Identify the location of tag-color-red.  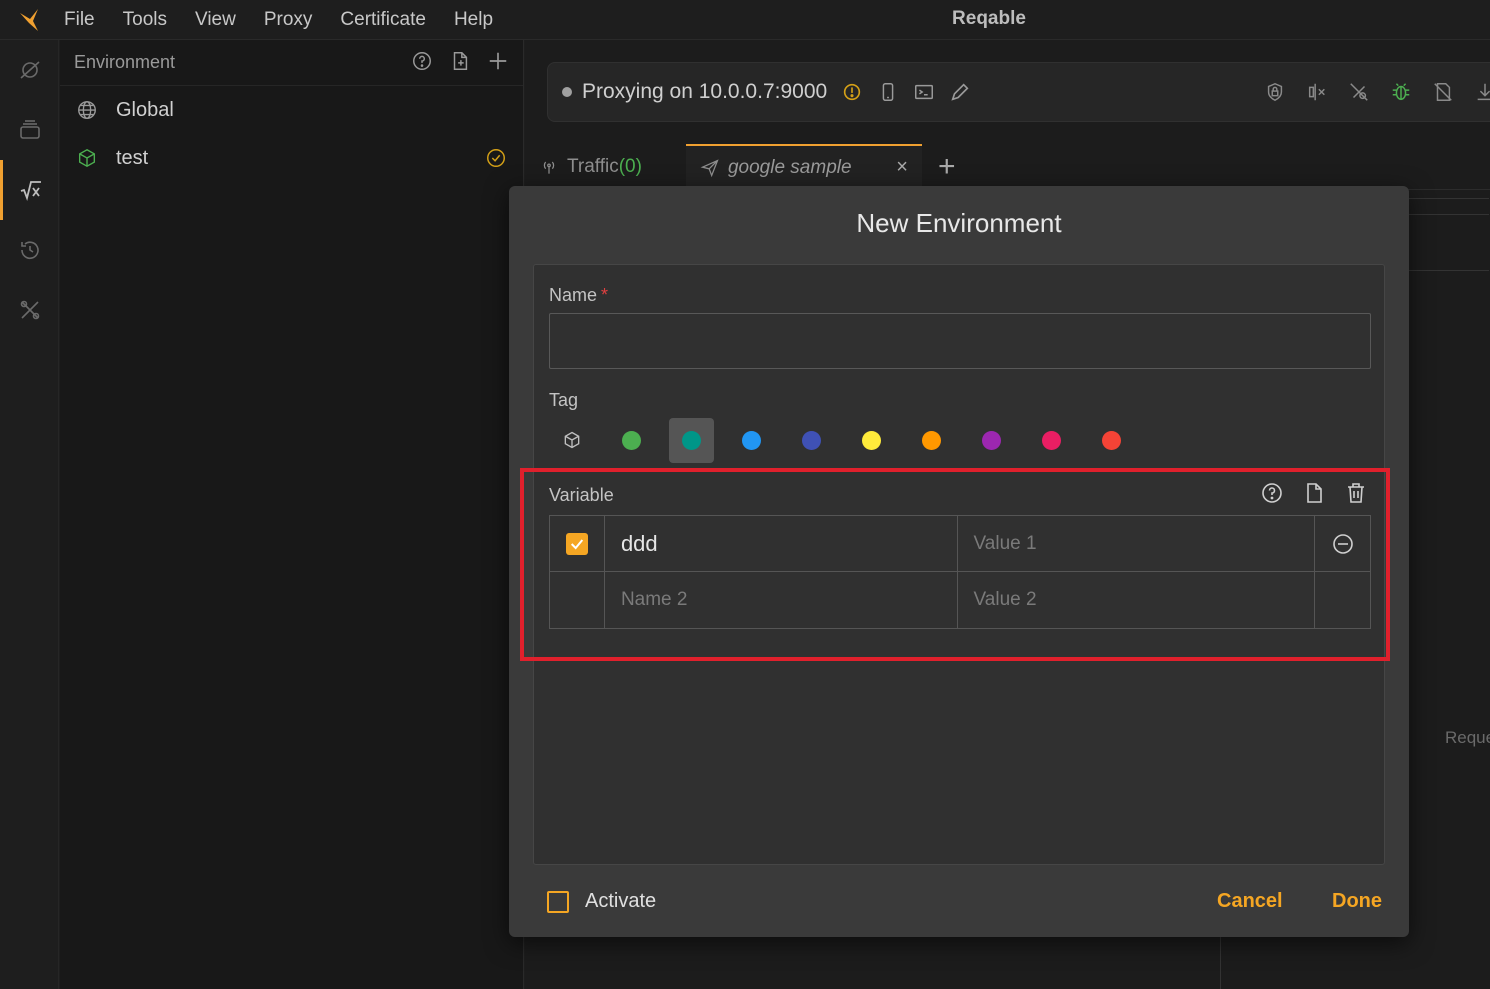
(1111, 440).